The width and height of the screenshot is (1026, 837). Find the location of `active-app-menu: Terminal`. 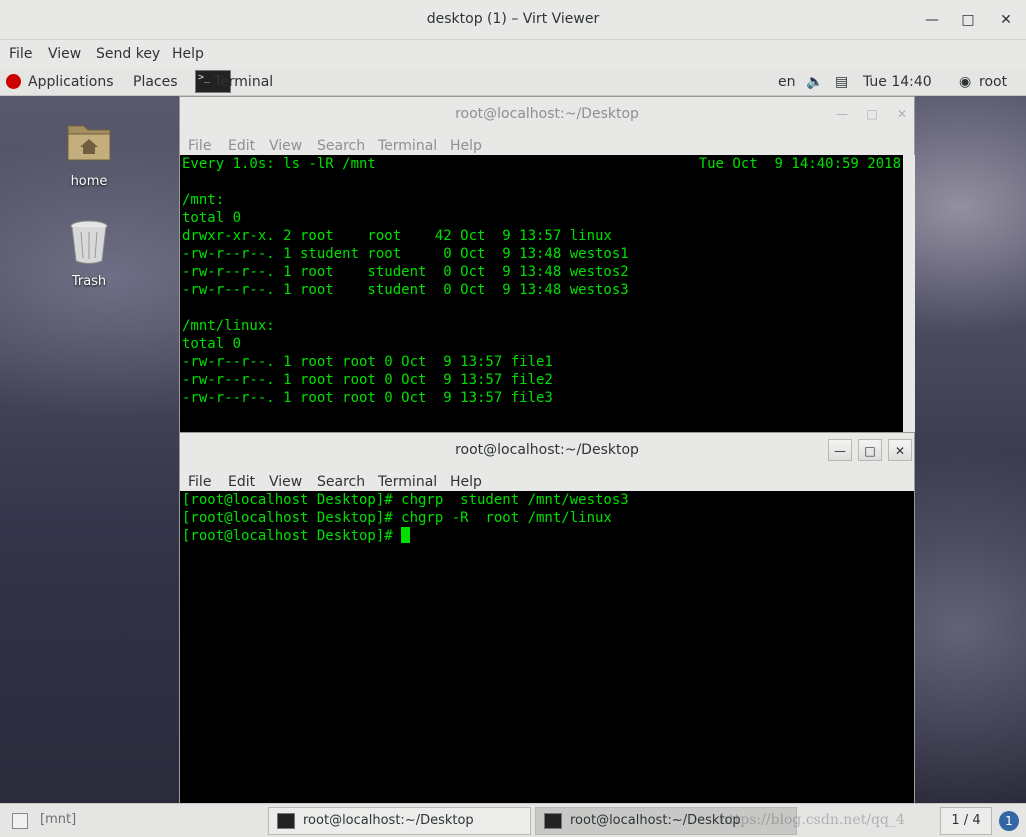

active-app-menu: Terminal is located at coordinates (243, 82).